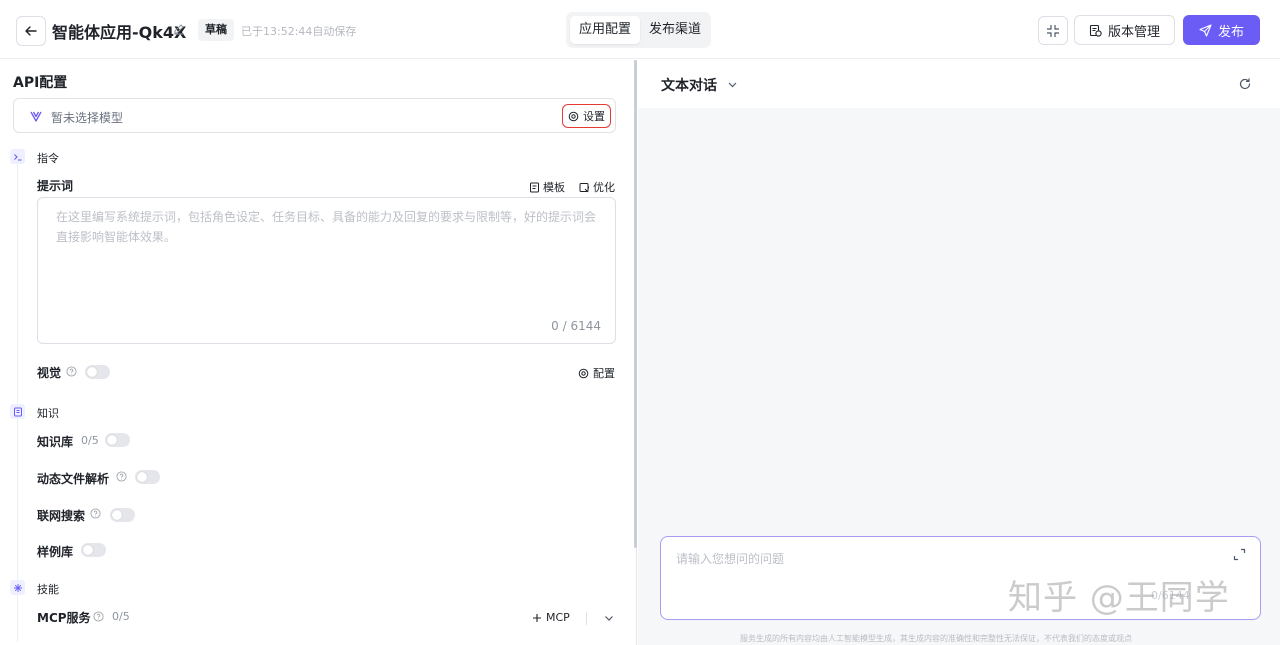 The image size is (1280, 645). What do you see at coordinates (73, 479) in the screenshot?
I see `dynamic-file-label: 动态文件解析` at bounding box center [73, 479].